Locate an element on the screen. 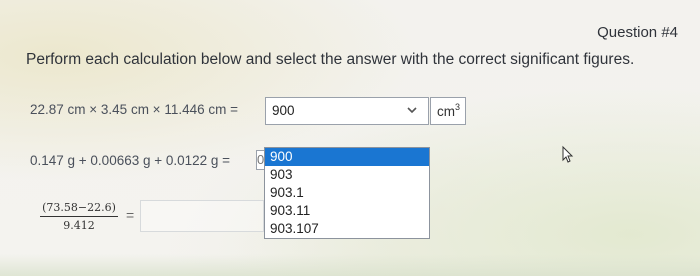  unit-label: cm is located at coordinates (446, 111).